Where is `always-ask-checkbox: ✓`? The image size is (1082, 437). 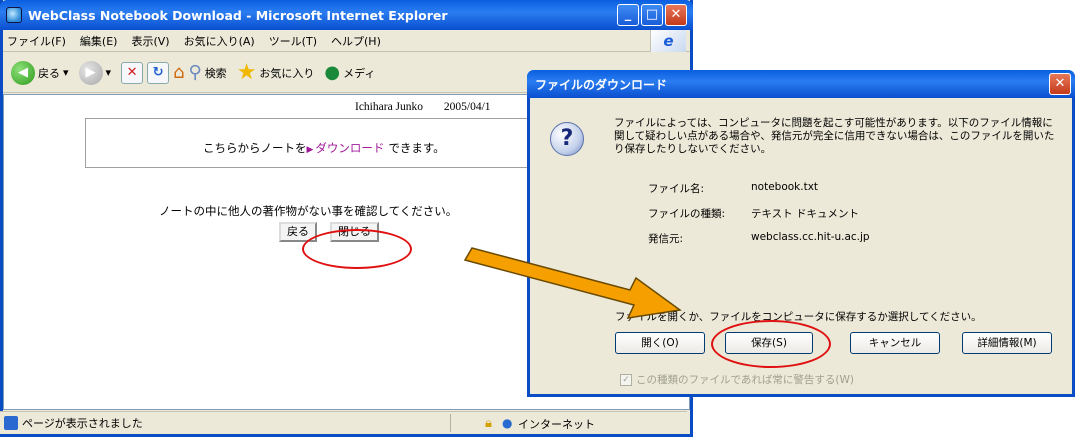 always-ask-checkbox: ✓ is located at coordinates (626, 379).